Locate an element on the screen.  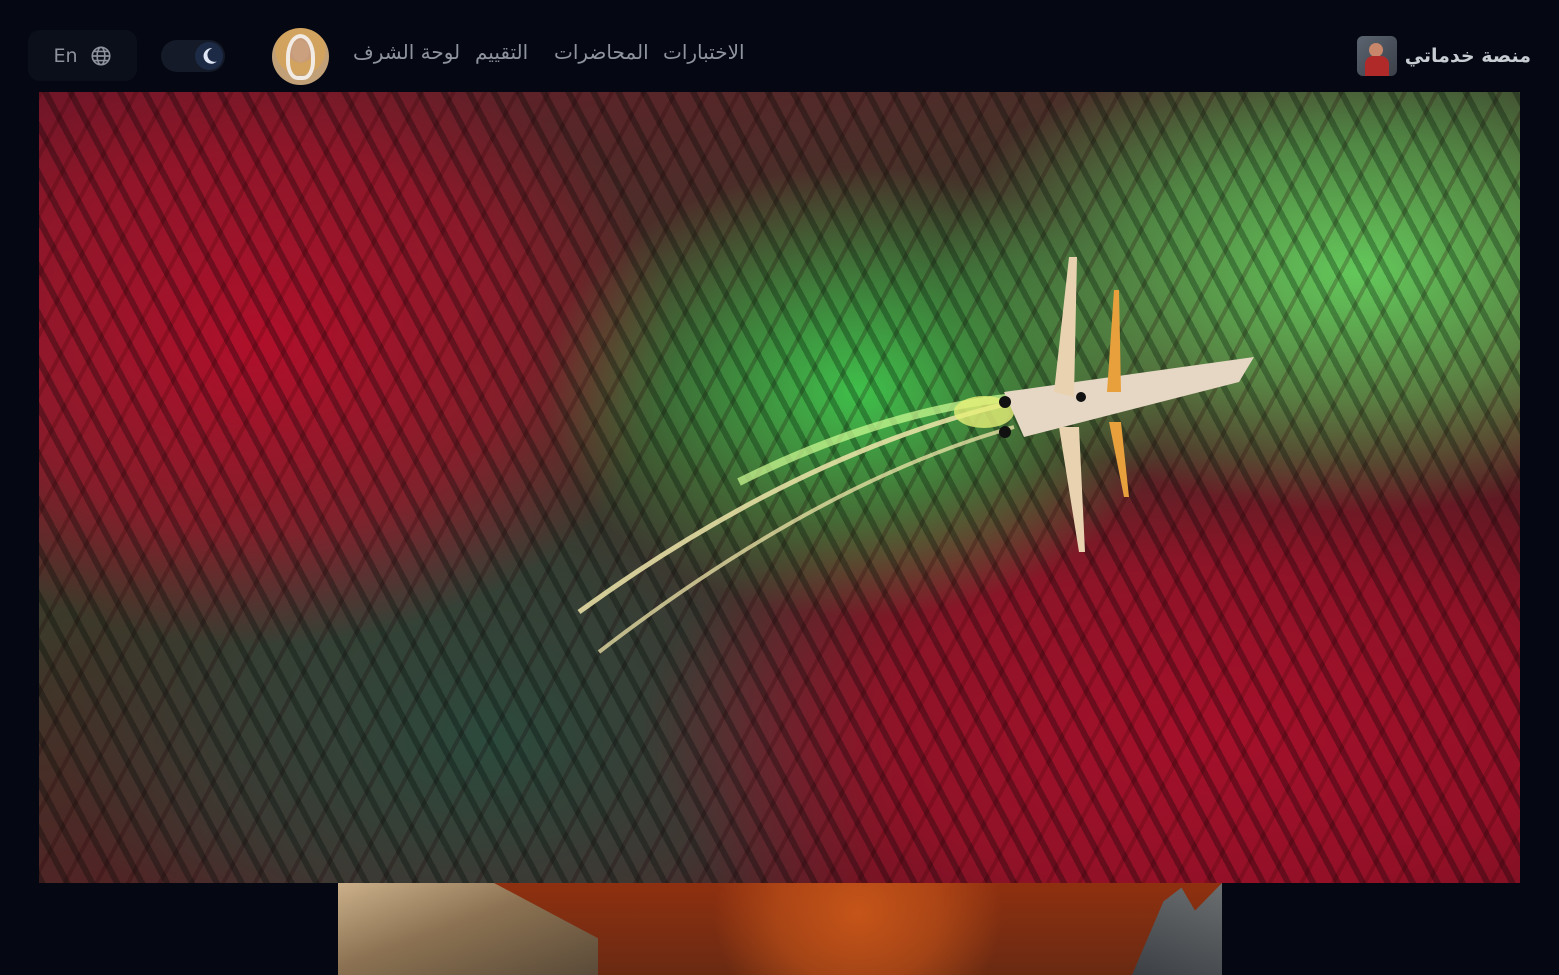
nav-evaluation: التقييم is located at coordinates (501, 52).